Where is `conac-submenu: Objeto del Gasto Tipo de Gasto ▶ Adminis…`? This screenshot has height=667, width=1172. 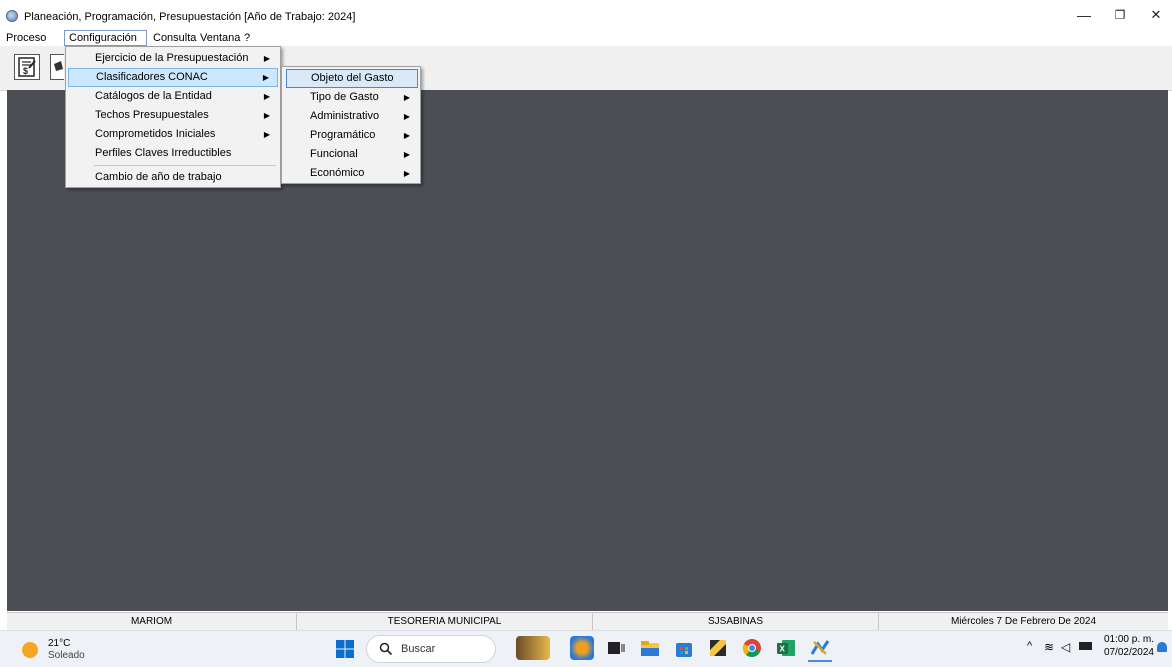 conac-submenu: Objeto del Gasto Tipo de Gasto ▶ Adminis… is located at coordinates (351, 125).